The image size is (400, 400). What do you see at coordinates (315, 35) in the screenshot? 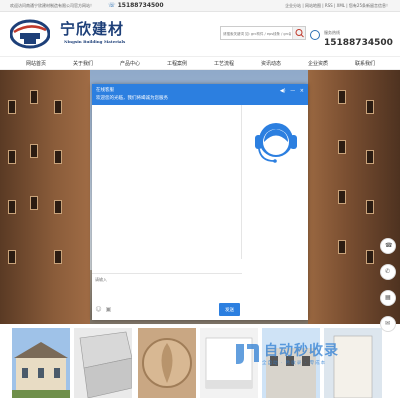
I see `hotline-icon` at bounding box center [315, 35].